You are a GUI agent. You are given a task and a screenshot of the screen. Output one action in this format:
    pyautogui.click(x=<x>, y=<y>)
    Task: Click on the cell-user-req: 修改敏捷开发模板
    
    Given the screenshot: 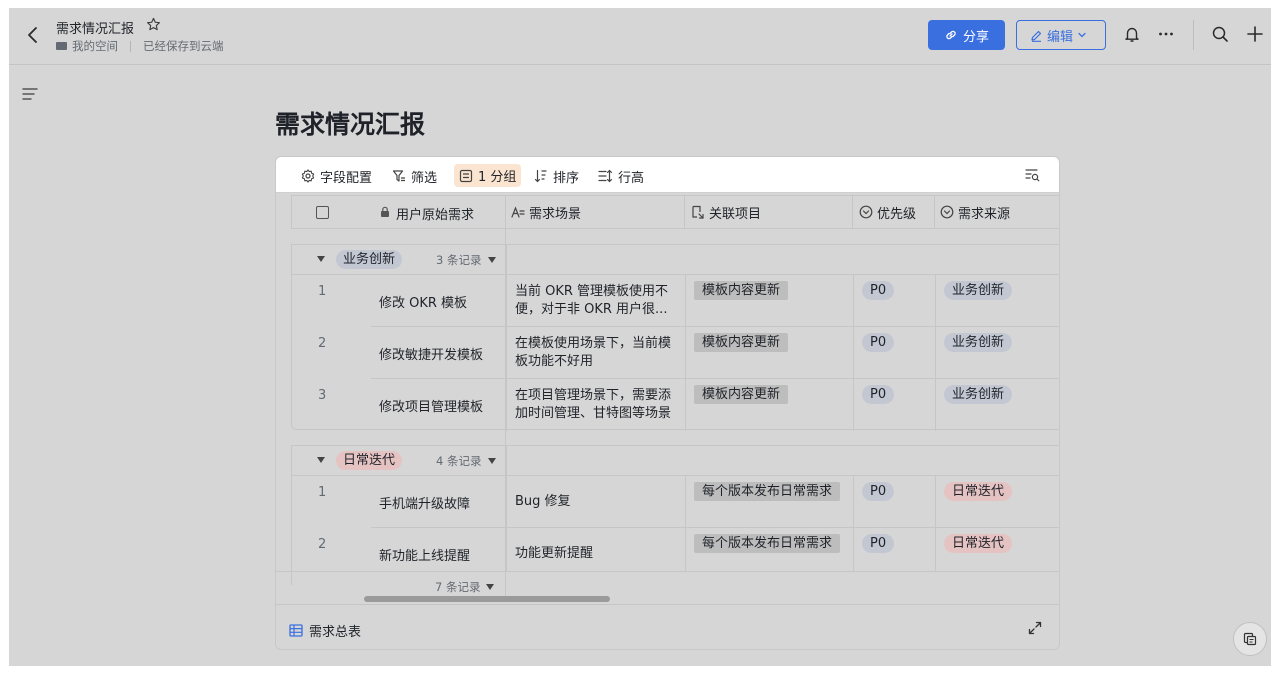 What is the action you would take?
    pyautogui.click(x=431, y=353)
    